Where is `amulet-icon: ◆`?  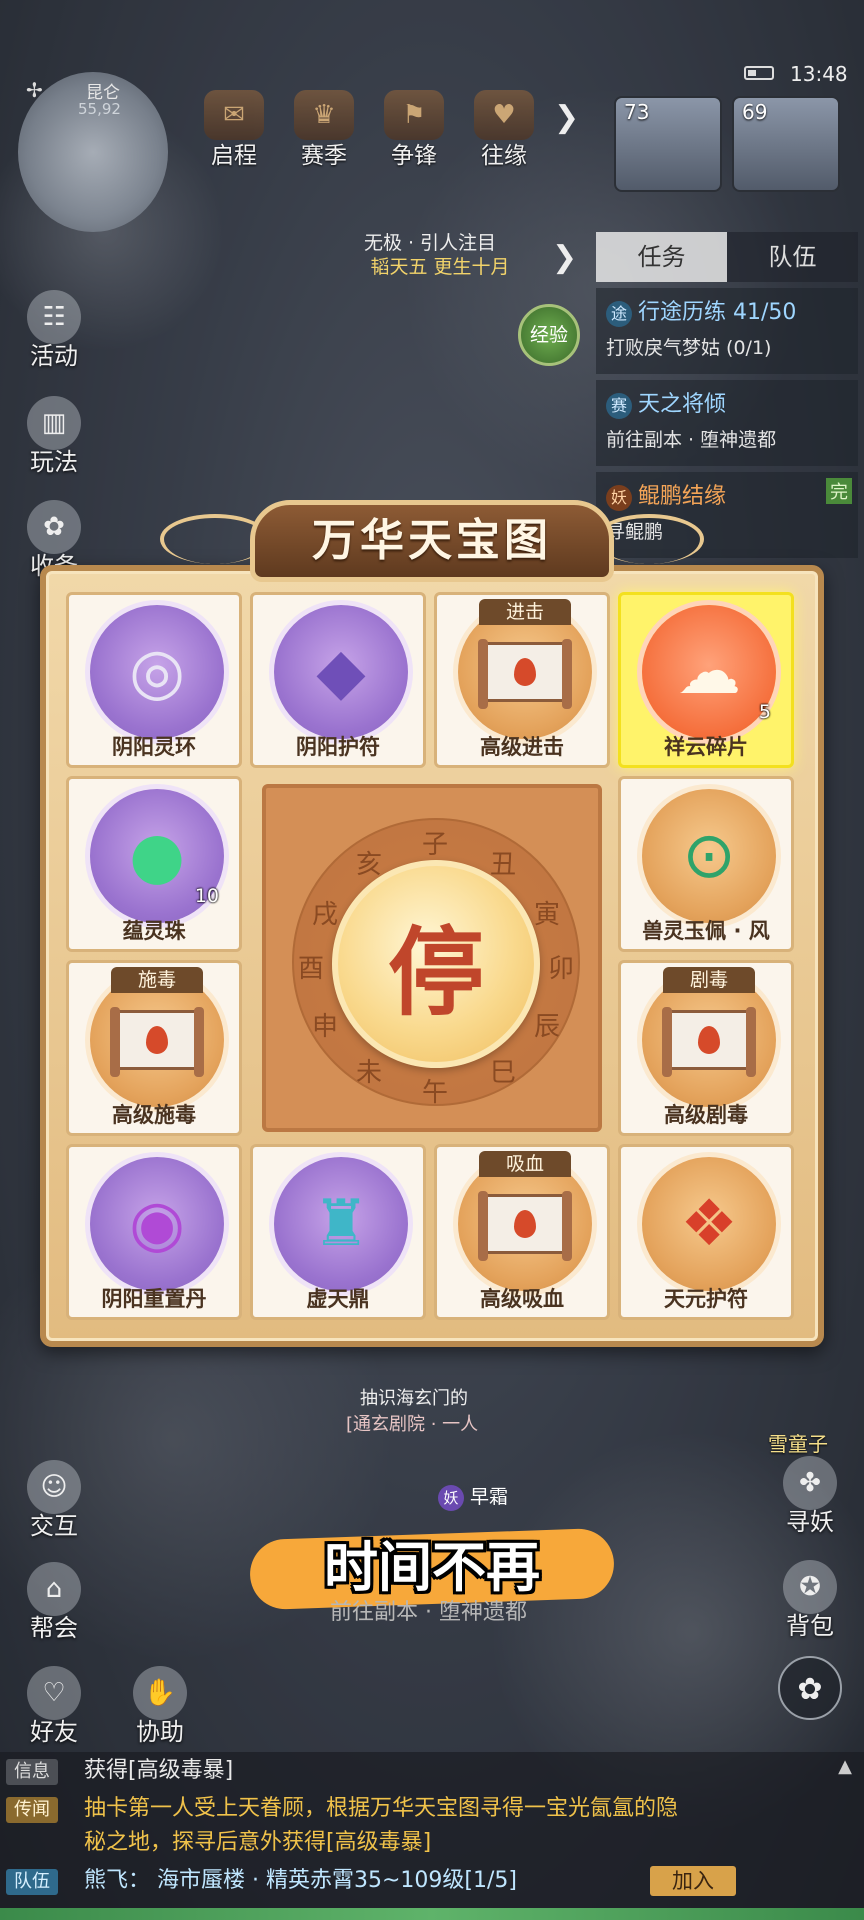
amulet-icon: ◆ is located at coordinates (341, 672).